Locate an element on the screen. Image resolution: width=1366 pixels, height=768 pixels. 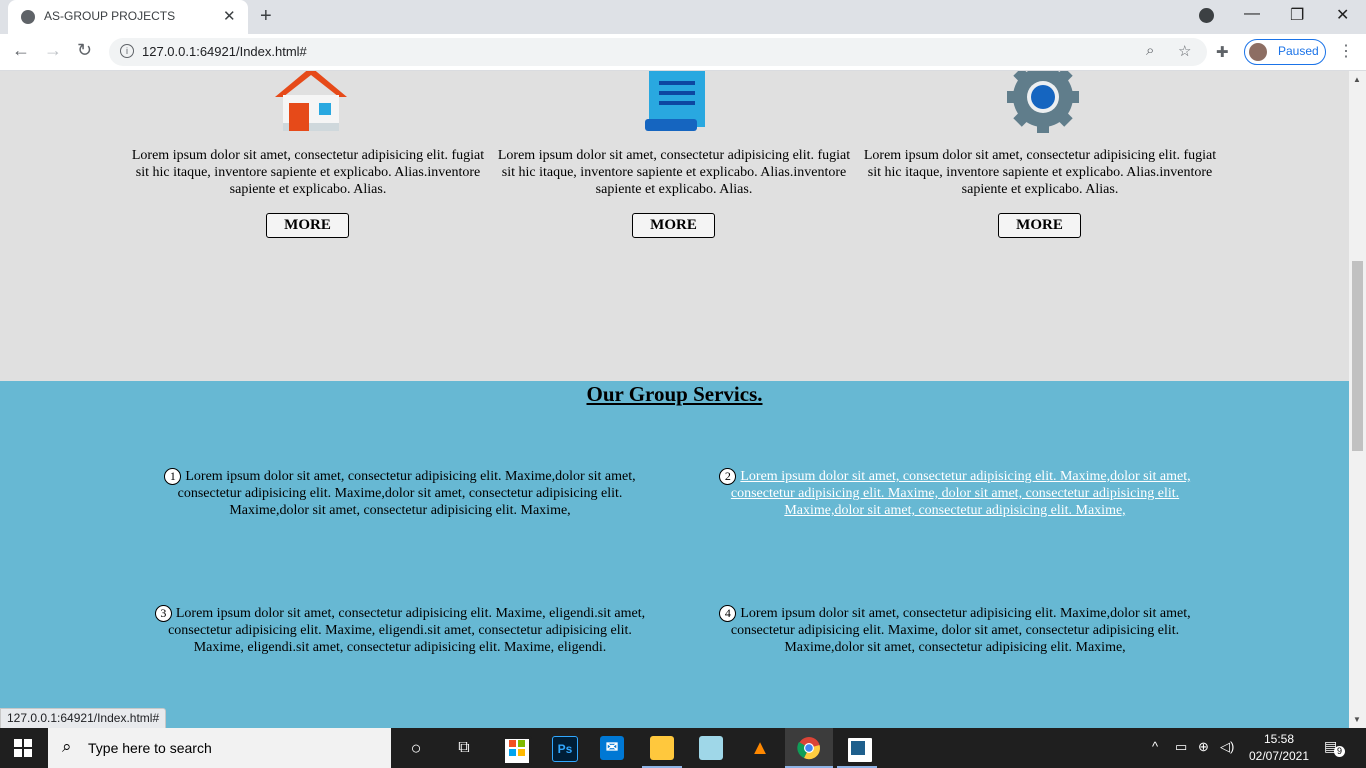
scrollbar-thumb is located at coordinates (1357, 356).